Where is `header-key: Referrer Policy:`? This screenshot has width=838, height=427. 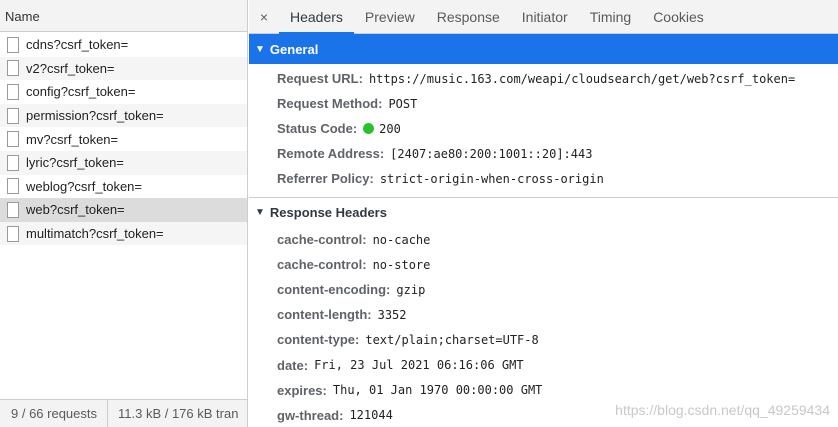 header-key: Referrer Policy: is located at coordinates (325, 178).